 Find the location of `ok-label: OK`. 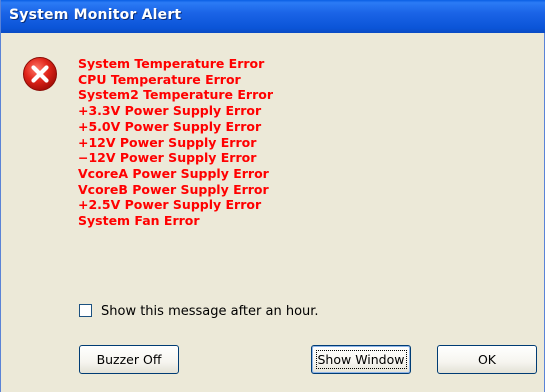

ok-label: OK is located at coordinates (487, 359).